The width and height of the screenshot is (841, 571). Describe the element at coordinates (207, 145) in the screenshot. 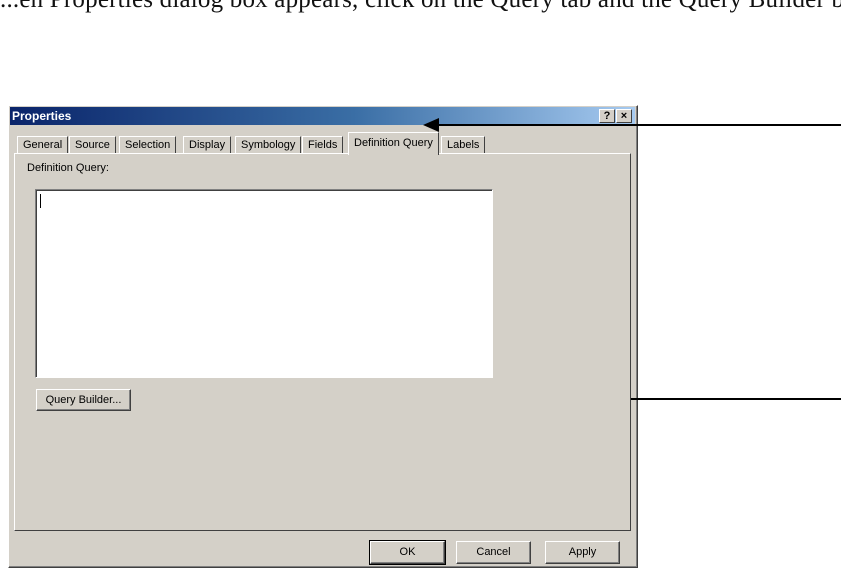

I see `tab-display: Display` at that location.